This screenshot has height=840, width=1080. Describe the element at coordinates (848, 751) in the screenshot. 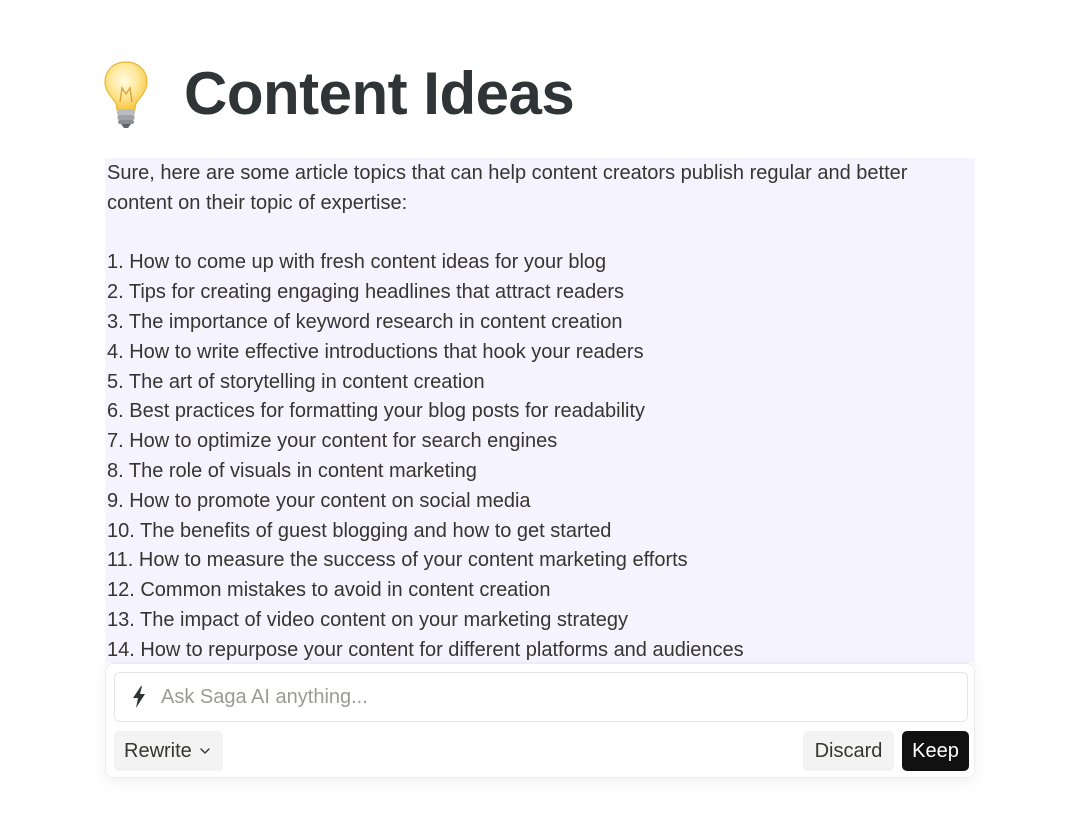

I see `discard-button: Discard` at that location.